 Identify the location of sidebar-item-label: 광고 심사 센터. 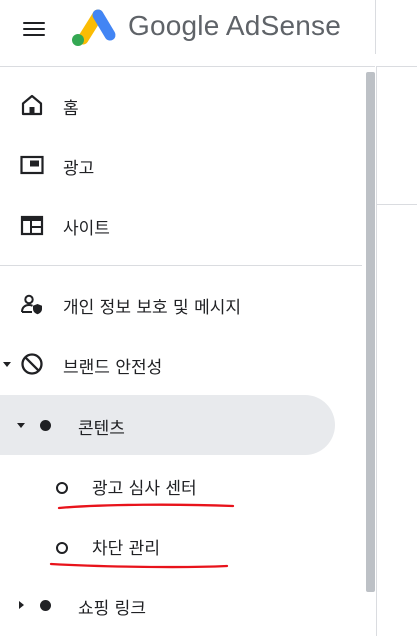
(144, 489).